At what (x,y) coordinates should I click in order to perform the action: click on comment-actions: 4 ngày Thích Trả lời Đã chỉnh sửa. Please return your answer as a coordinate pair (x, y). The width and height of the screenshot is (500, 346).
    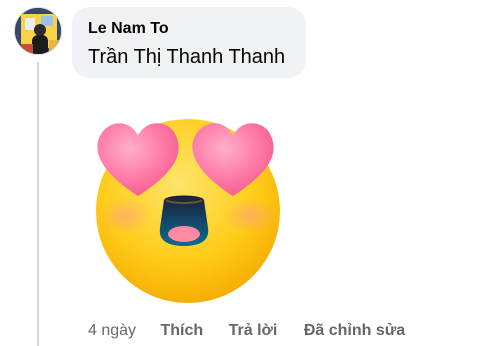
    Looking at the image, I should click on (246, 331).